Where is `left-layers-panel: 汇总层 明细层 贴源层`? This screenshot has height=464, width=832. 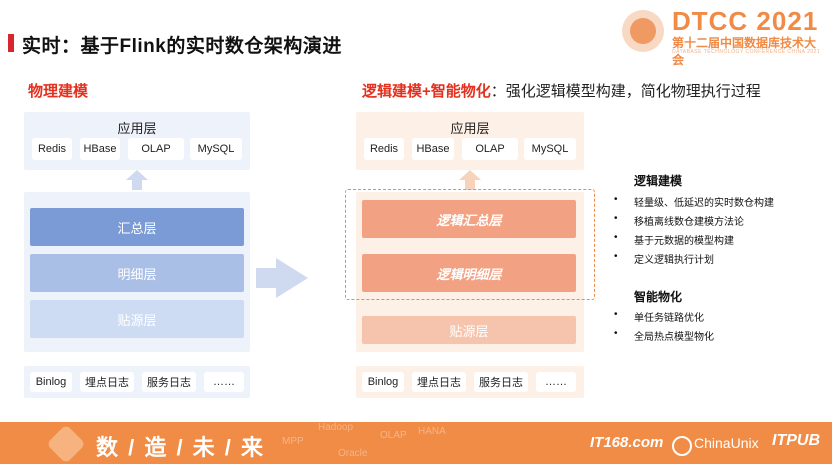
left-layers-panel: 汇总层 明细层 贴源层 is located at coordinates (137, 272).